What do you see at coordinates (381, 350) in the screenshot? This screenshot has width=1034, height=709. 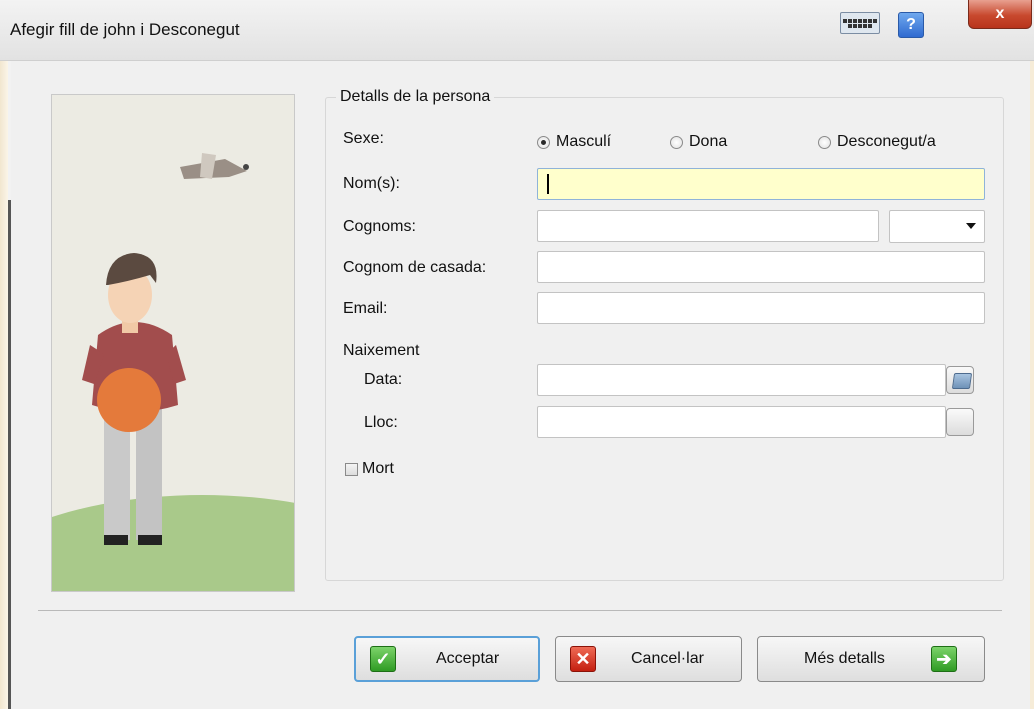 I see `birth-heading: Naixement` at bounding box center [381, 350].